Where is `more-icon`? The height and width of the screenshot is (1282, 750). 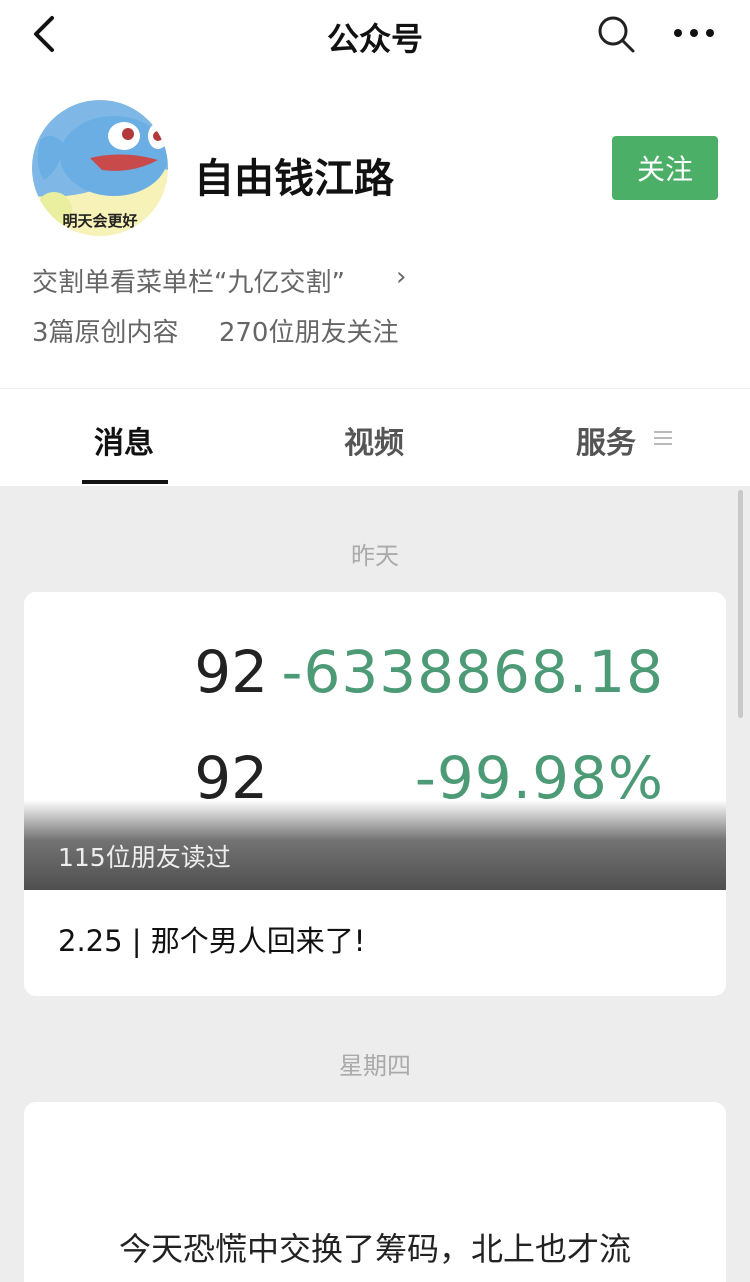
more-icon is located at coordinates (694, 33).